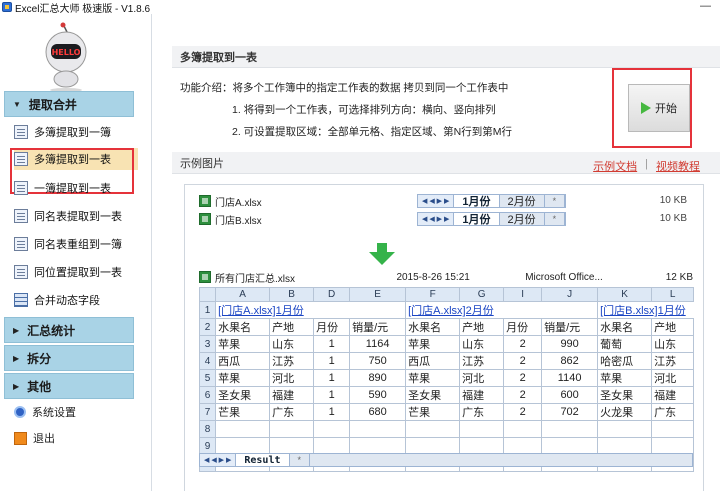 The width and height of the screenshot is (720, 491). What do you see at coordinates (255, 279) in the screenshot?
I see `result-file-name: 所有门店汇总.xlsx` at bounding box center [255, 279].